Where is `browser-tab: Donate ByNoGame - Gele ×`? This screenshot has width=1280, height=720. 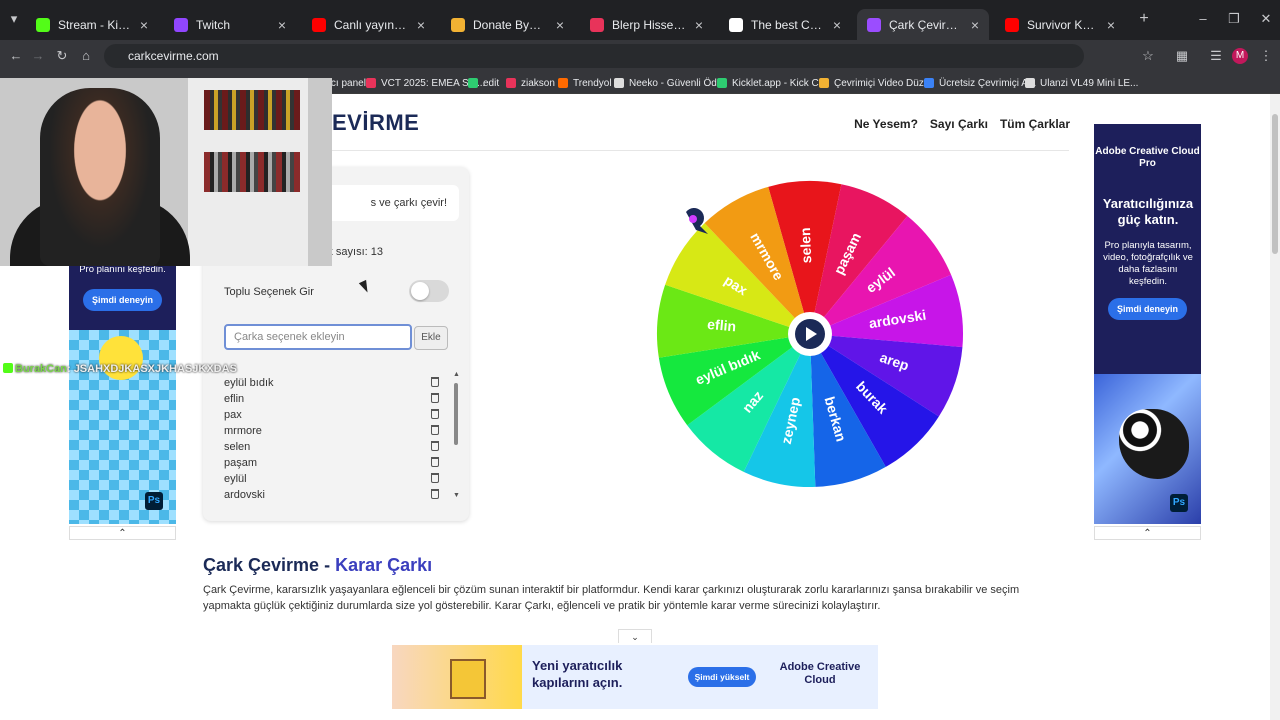 browser-tab: Donate ByNoGame - Gele × is located at coordinates (507, 24).